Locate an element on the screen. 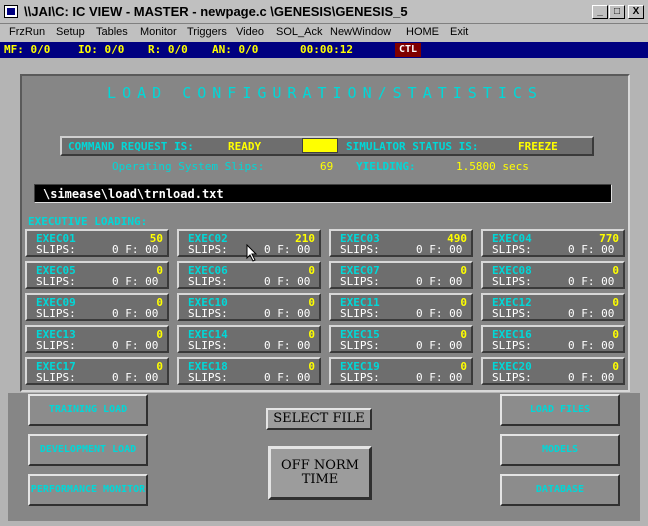  simulator-status-value: FREEZE is located at coordinates (538, 146).